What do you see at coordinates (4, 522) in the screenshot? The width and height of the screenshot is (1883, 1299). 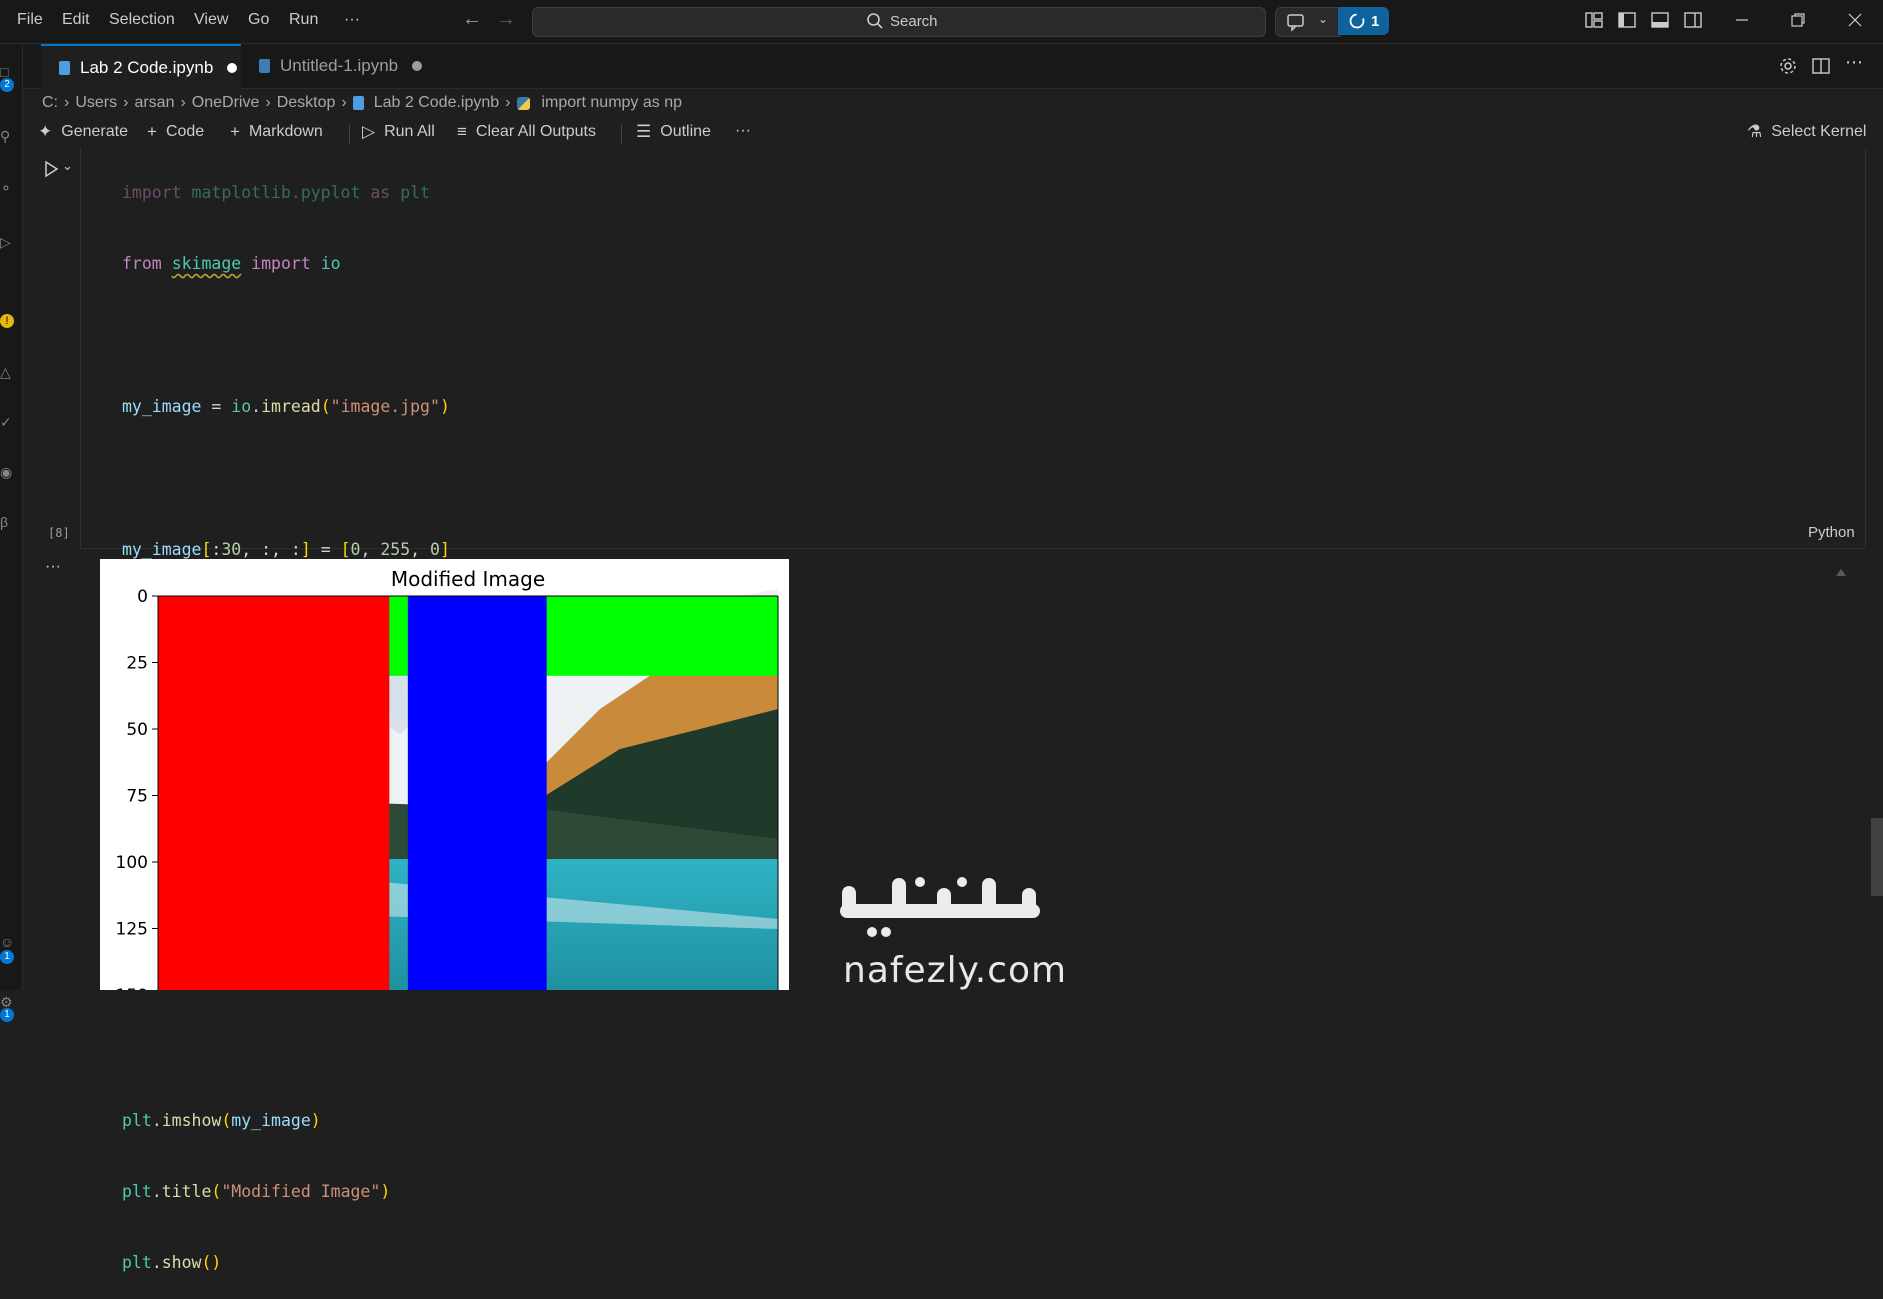 I see `jupyter-icon: β` at bounding box center [4, 522].